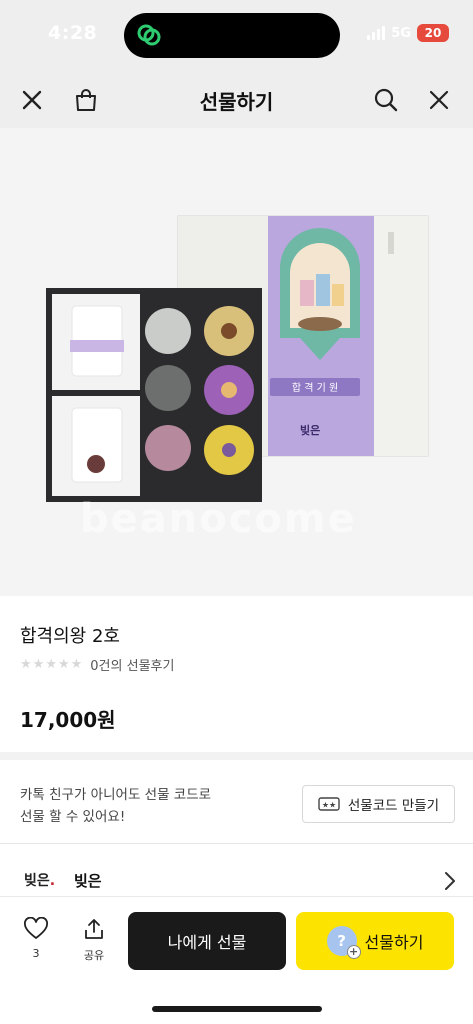 The image size is (473, 1024). I want to click on svg-text: 빚은, so click(310, 430).